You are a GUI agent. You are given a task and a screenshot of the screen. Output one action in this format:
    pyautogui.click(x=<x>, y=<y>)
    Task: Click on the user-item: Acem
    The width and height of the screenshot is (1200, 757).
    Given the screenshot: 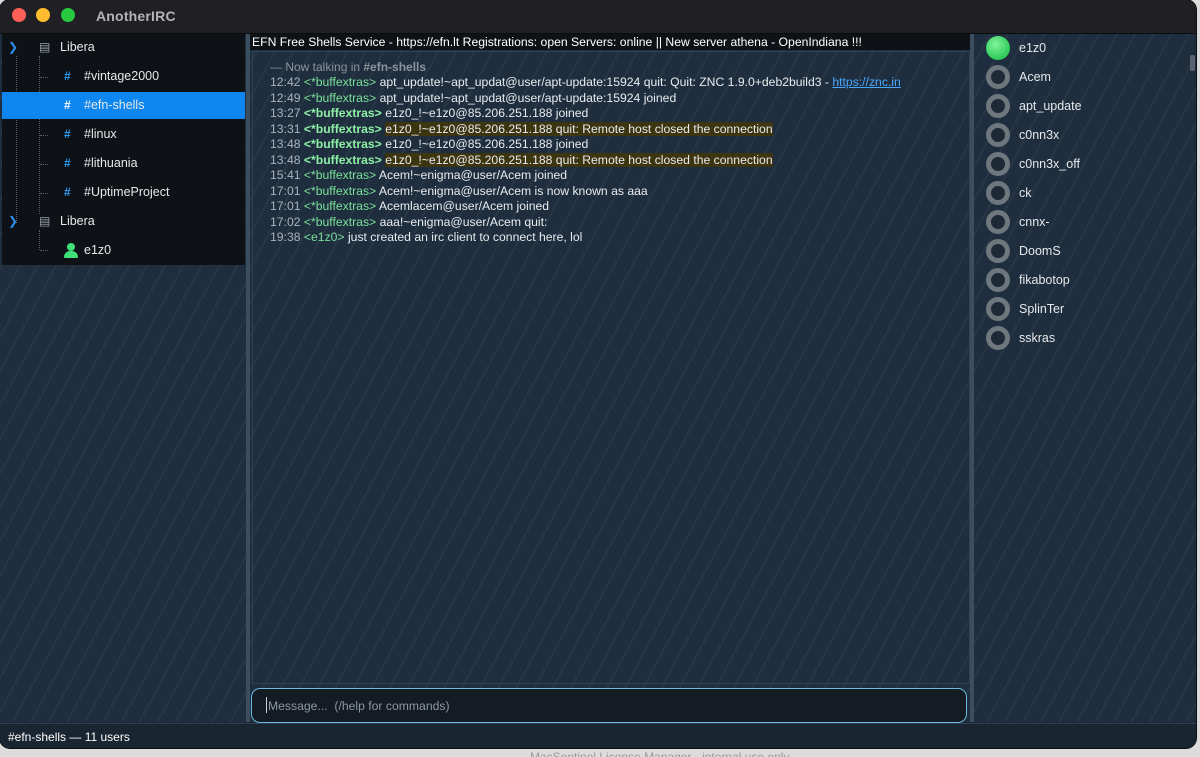 What is the action you would take?
    pyautogui.click(x=1086, y=77)
    